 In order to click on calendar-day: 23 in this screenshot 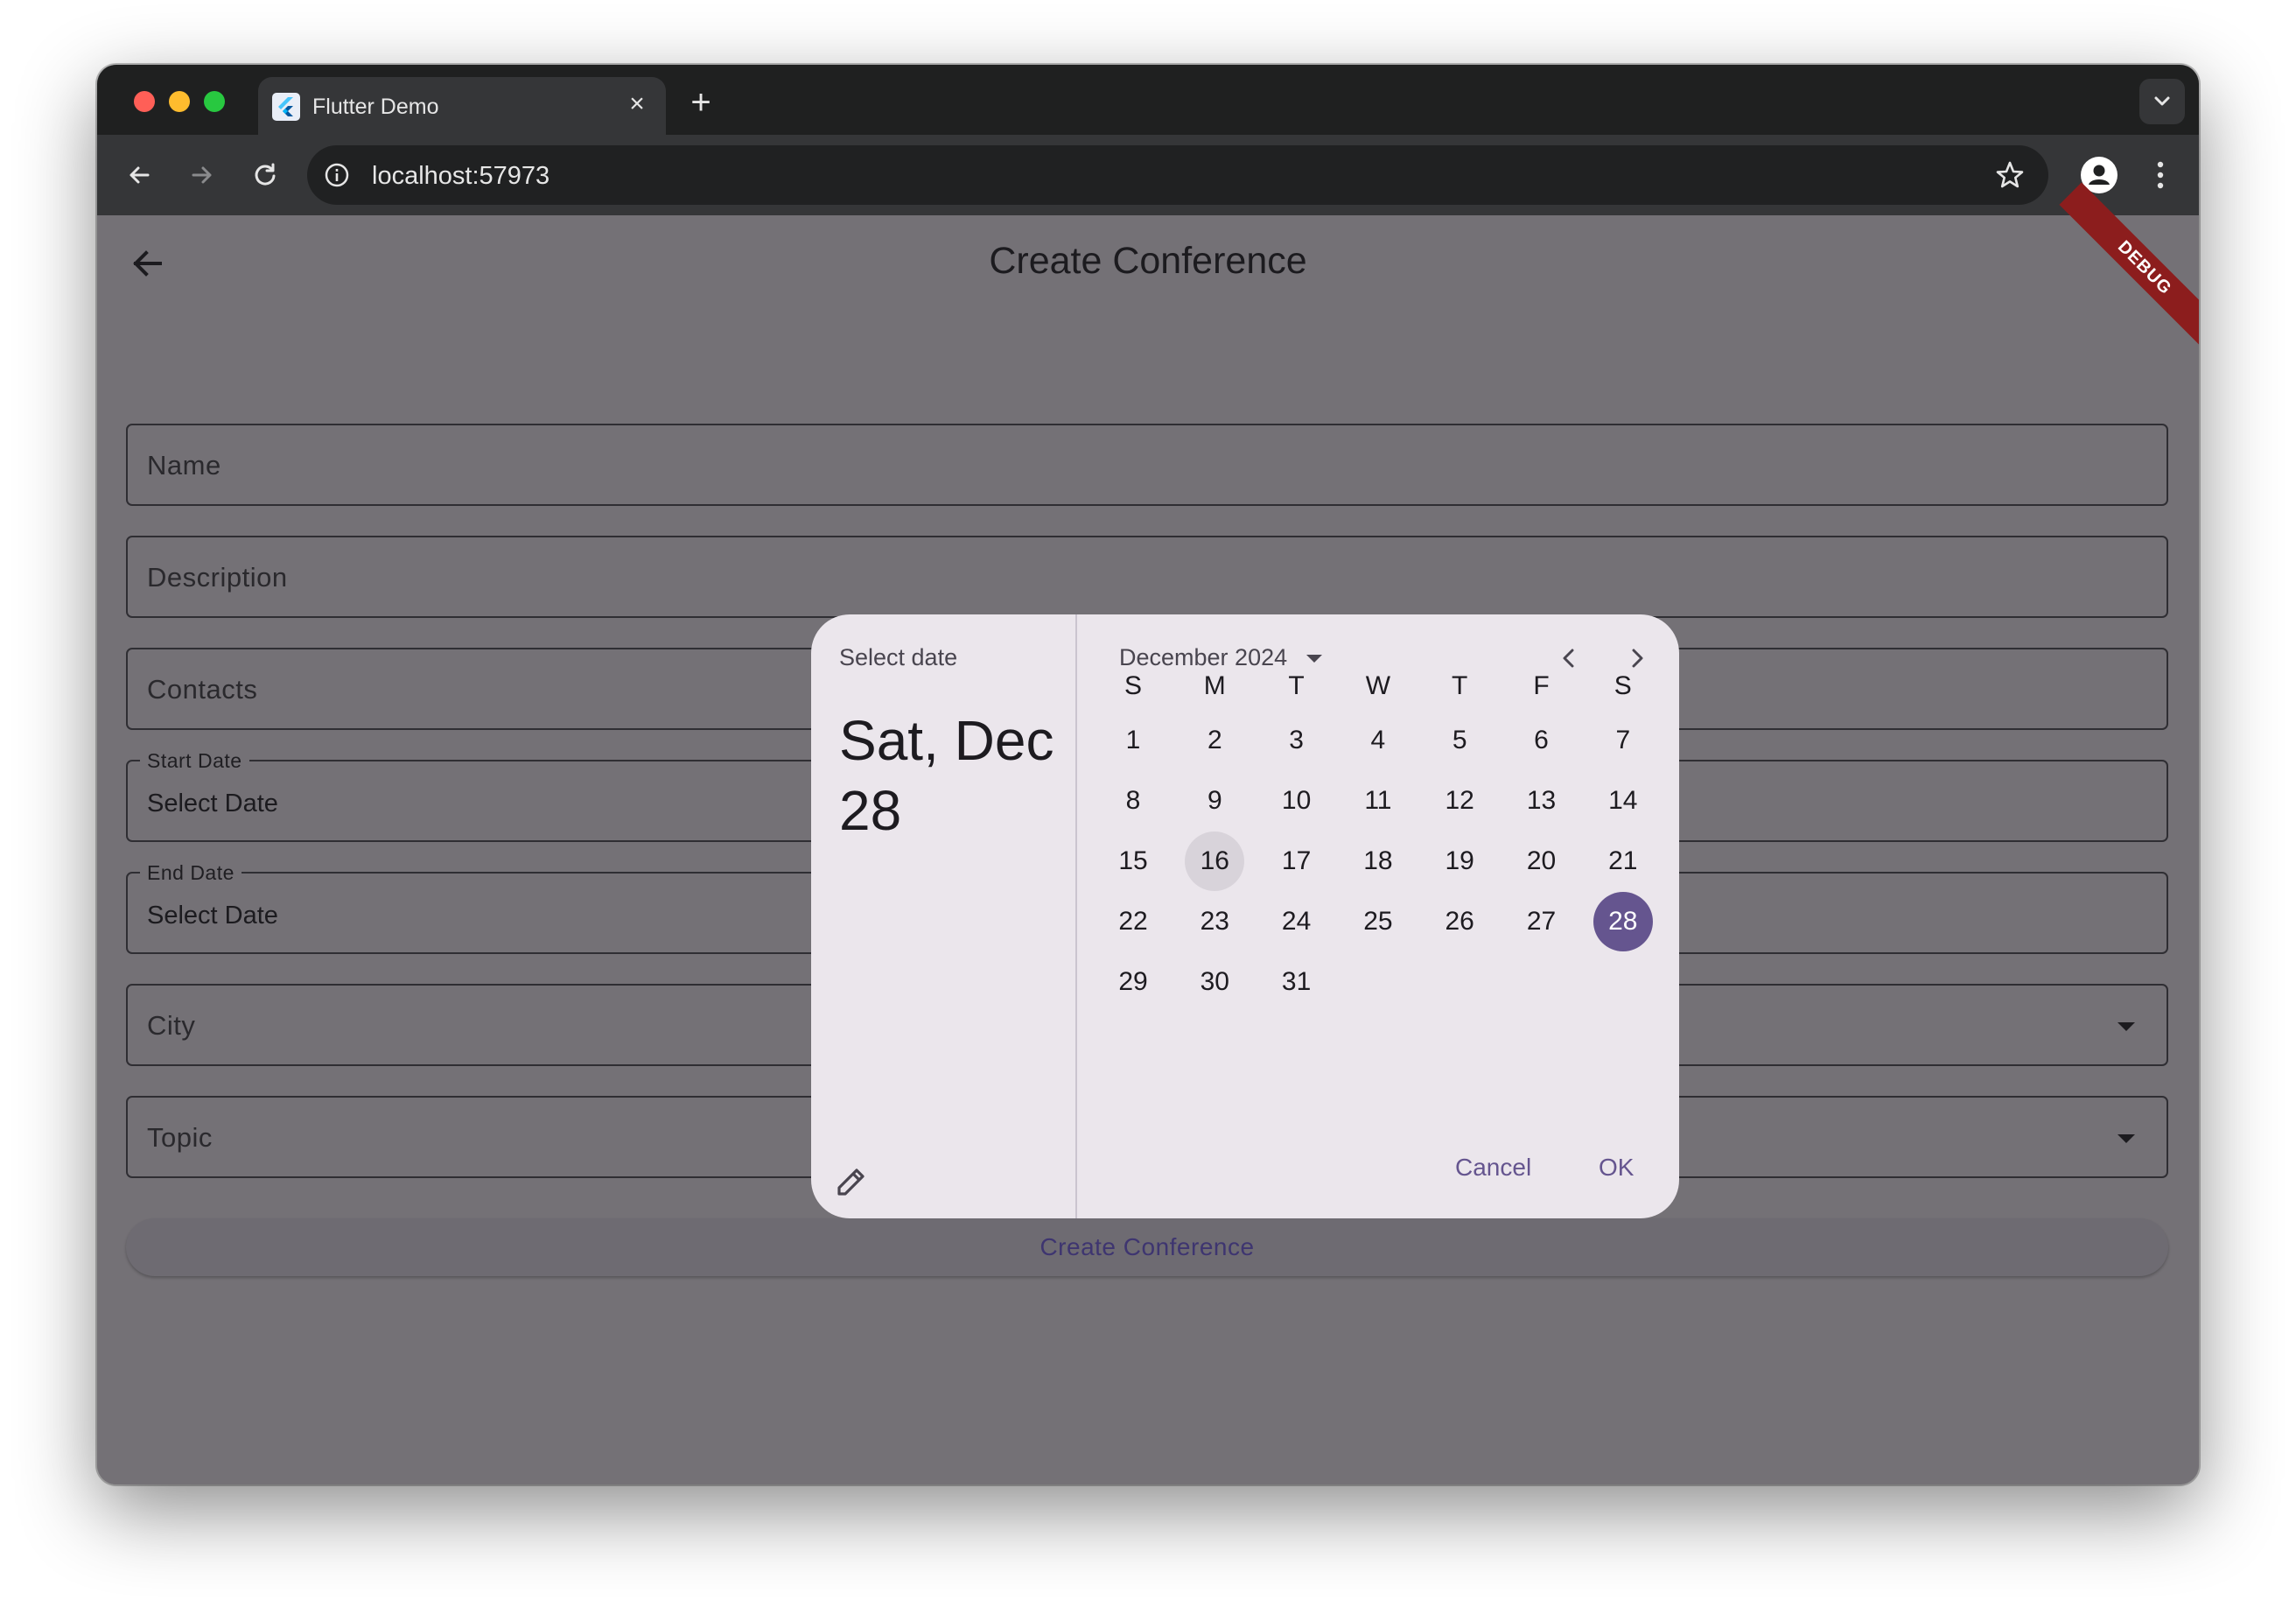, I will do `click(1214, 921)`.